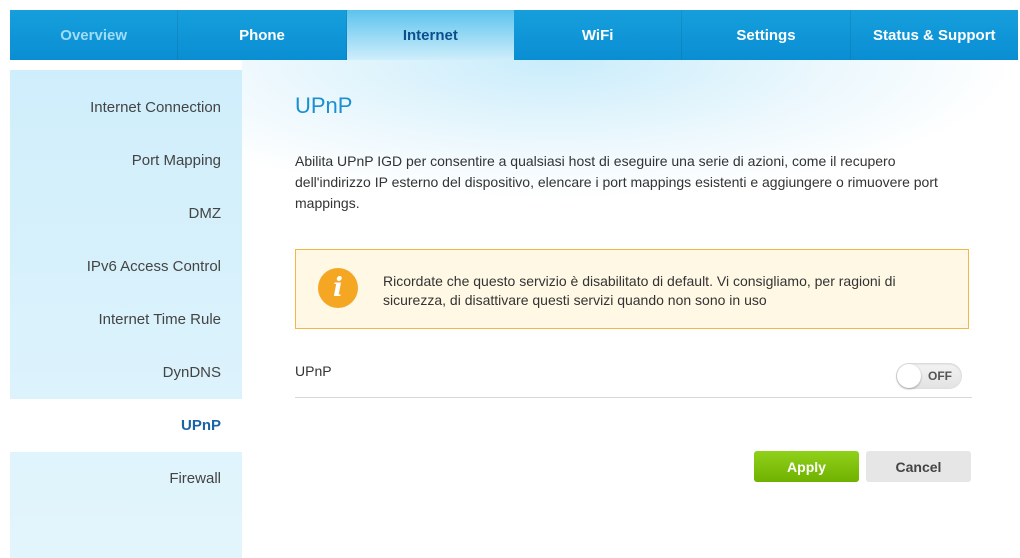  Describe the element at coordinates (126, 107) in the screenshot. I see `sidebar-item-internet-connection: Internet Connection` at that location.